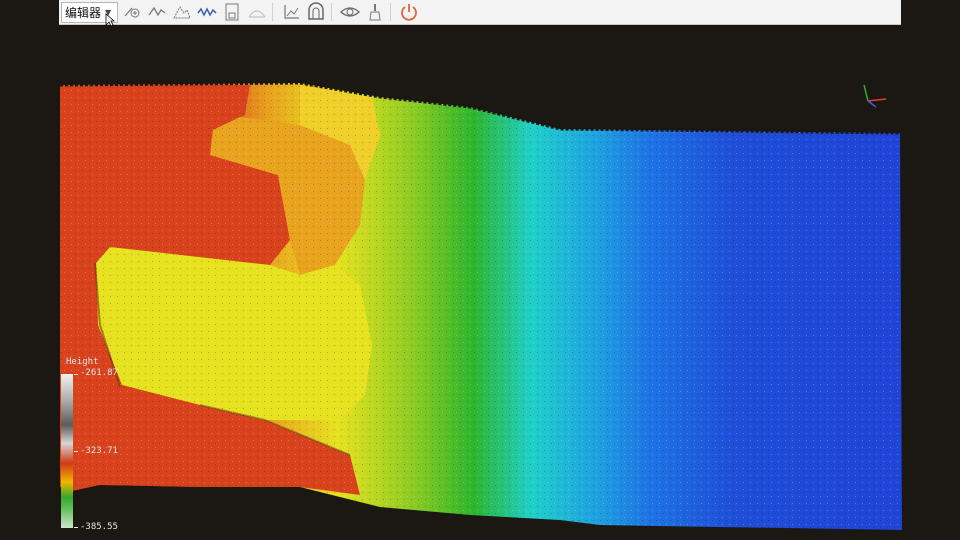  I want to click on legend-title: Height, so click(82, 362).